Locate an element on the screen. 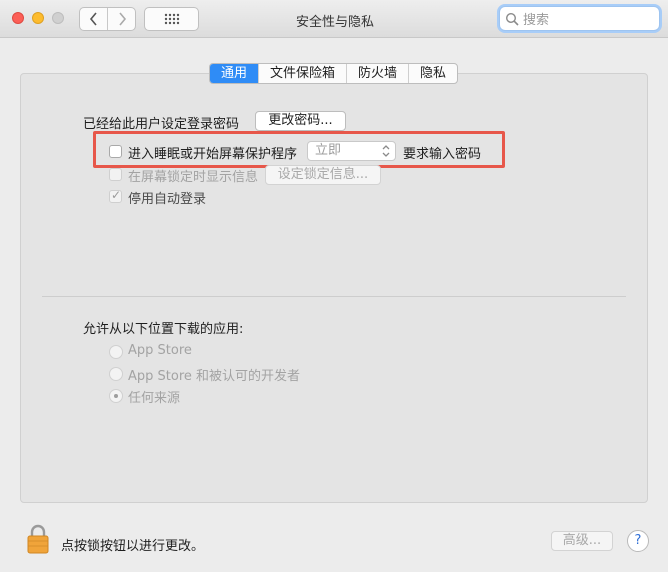  highlight-box is located at coordinates (299, 149).